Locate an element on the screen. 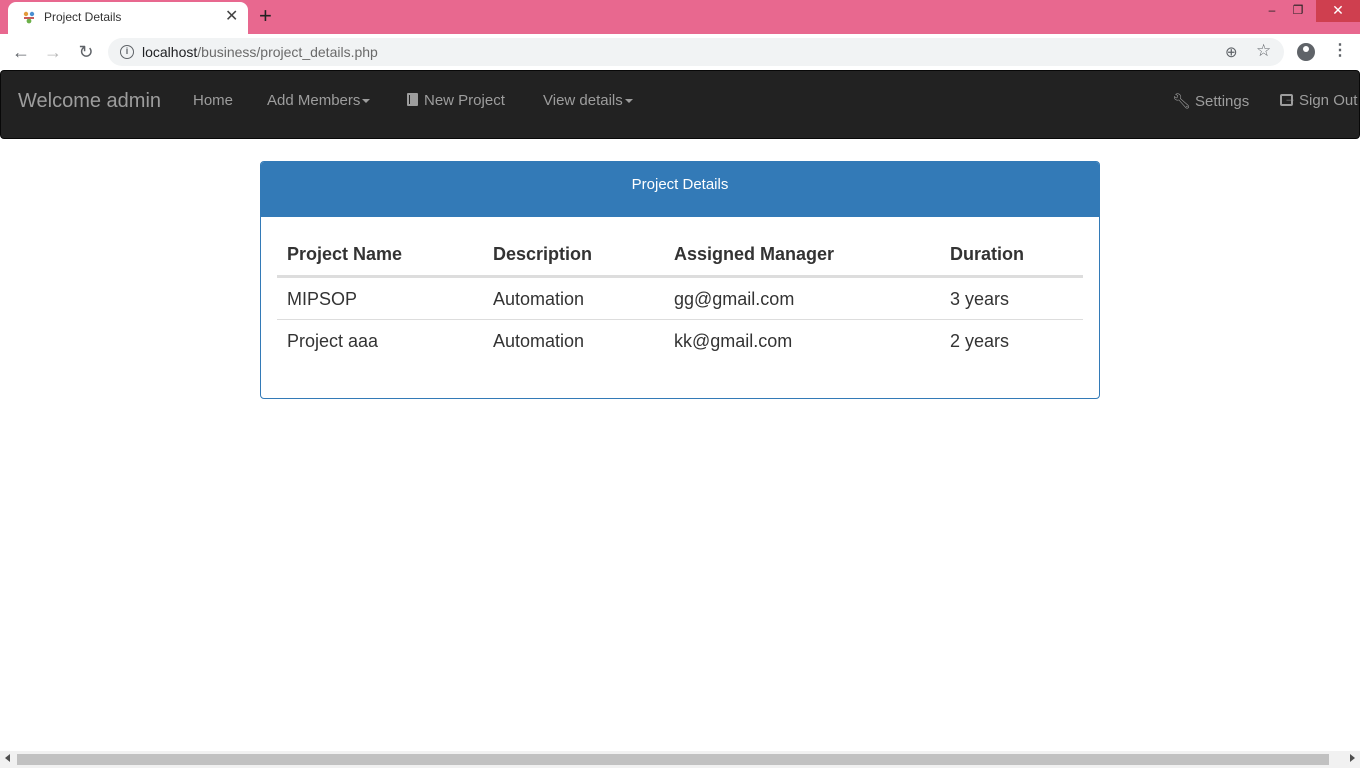  panel-title: Project Details is located at coordinates (680, 184).